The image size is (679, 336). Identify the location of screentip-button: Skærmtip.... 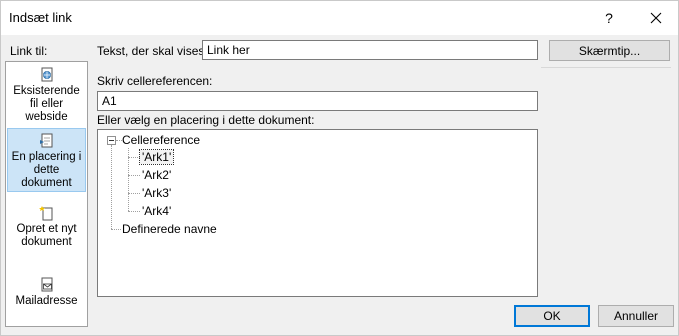
(609, 50).